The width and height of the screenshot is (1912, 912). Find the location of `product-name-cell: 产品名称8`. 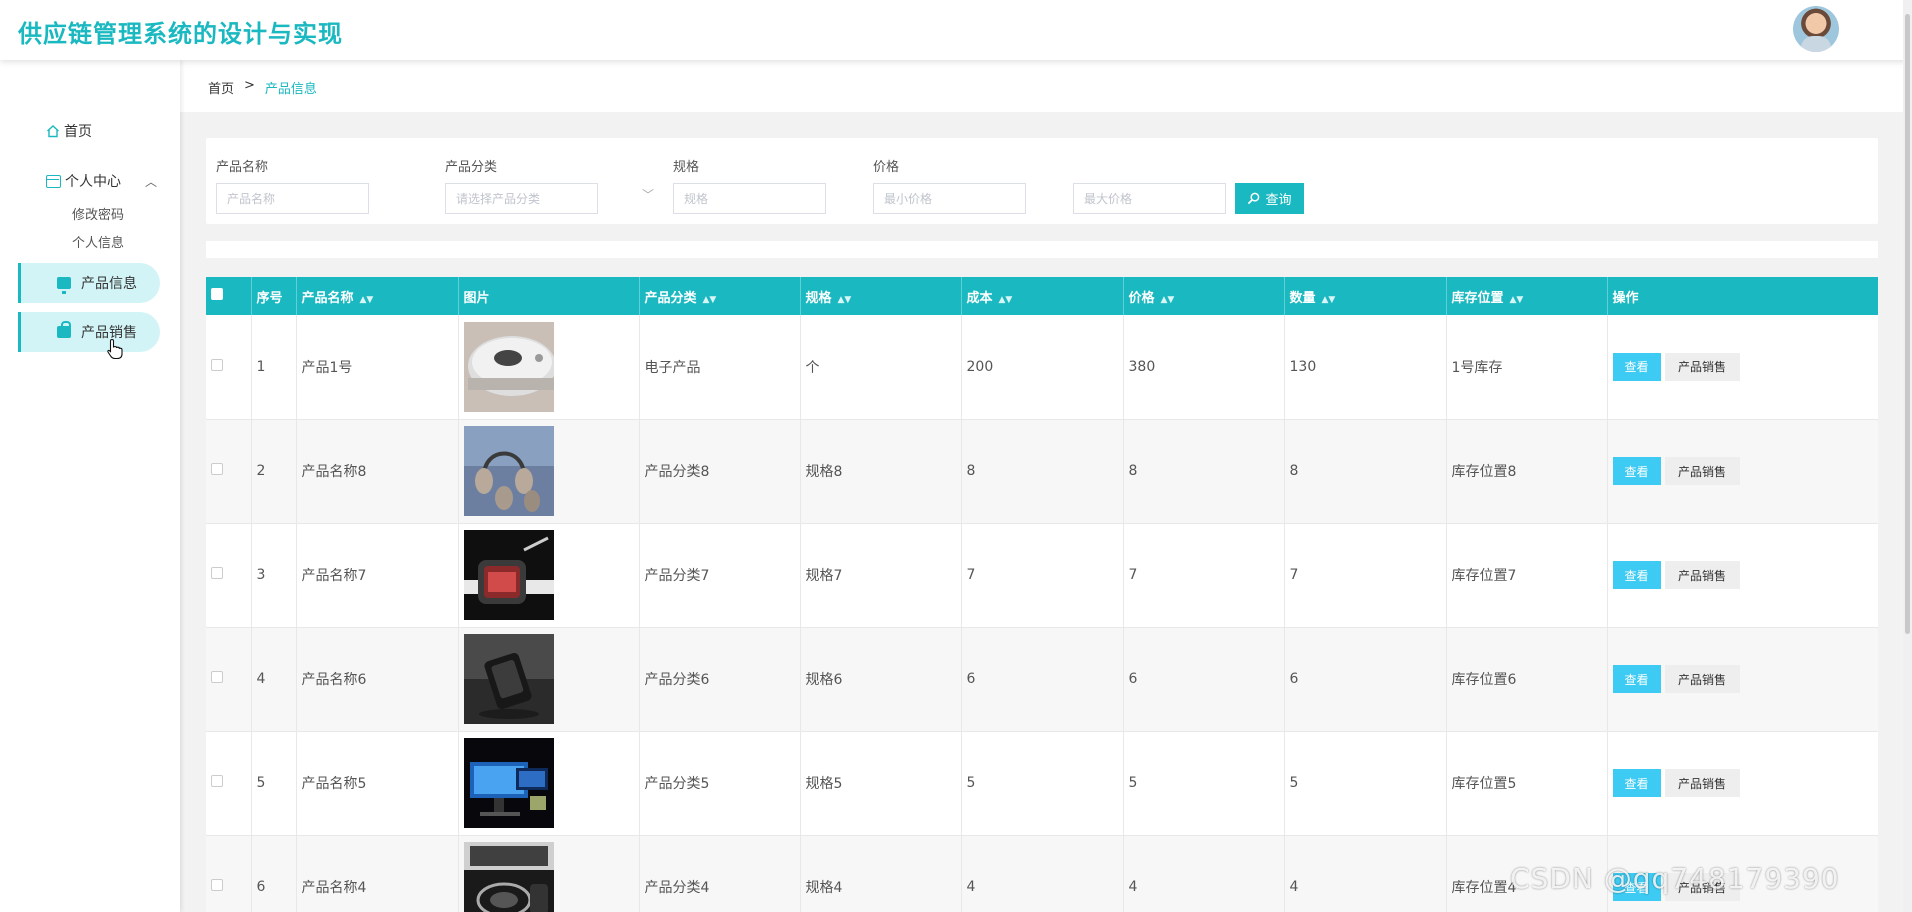

product-name-cell: 产品名称8 is located at coordinates (377, 471).